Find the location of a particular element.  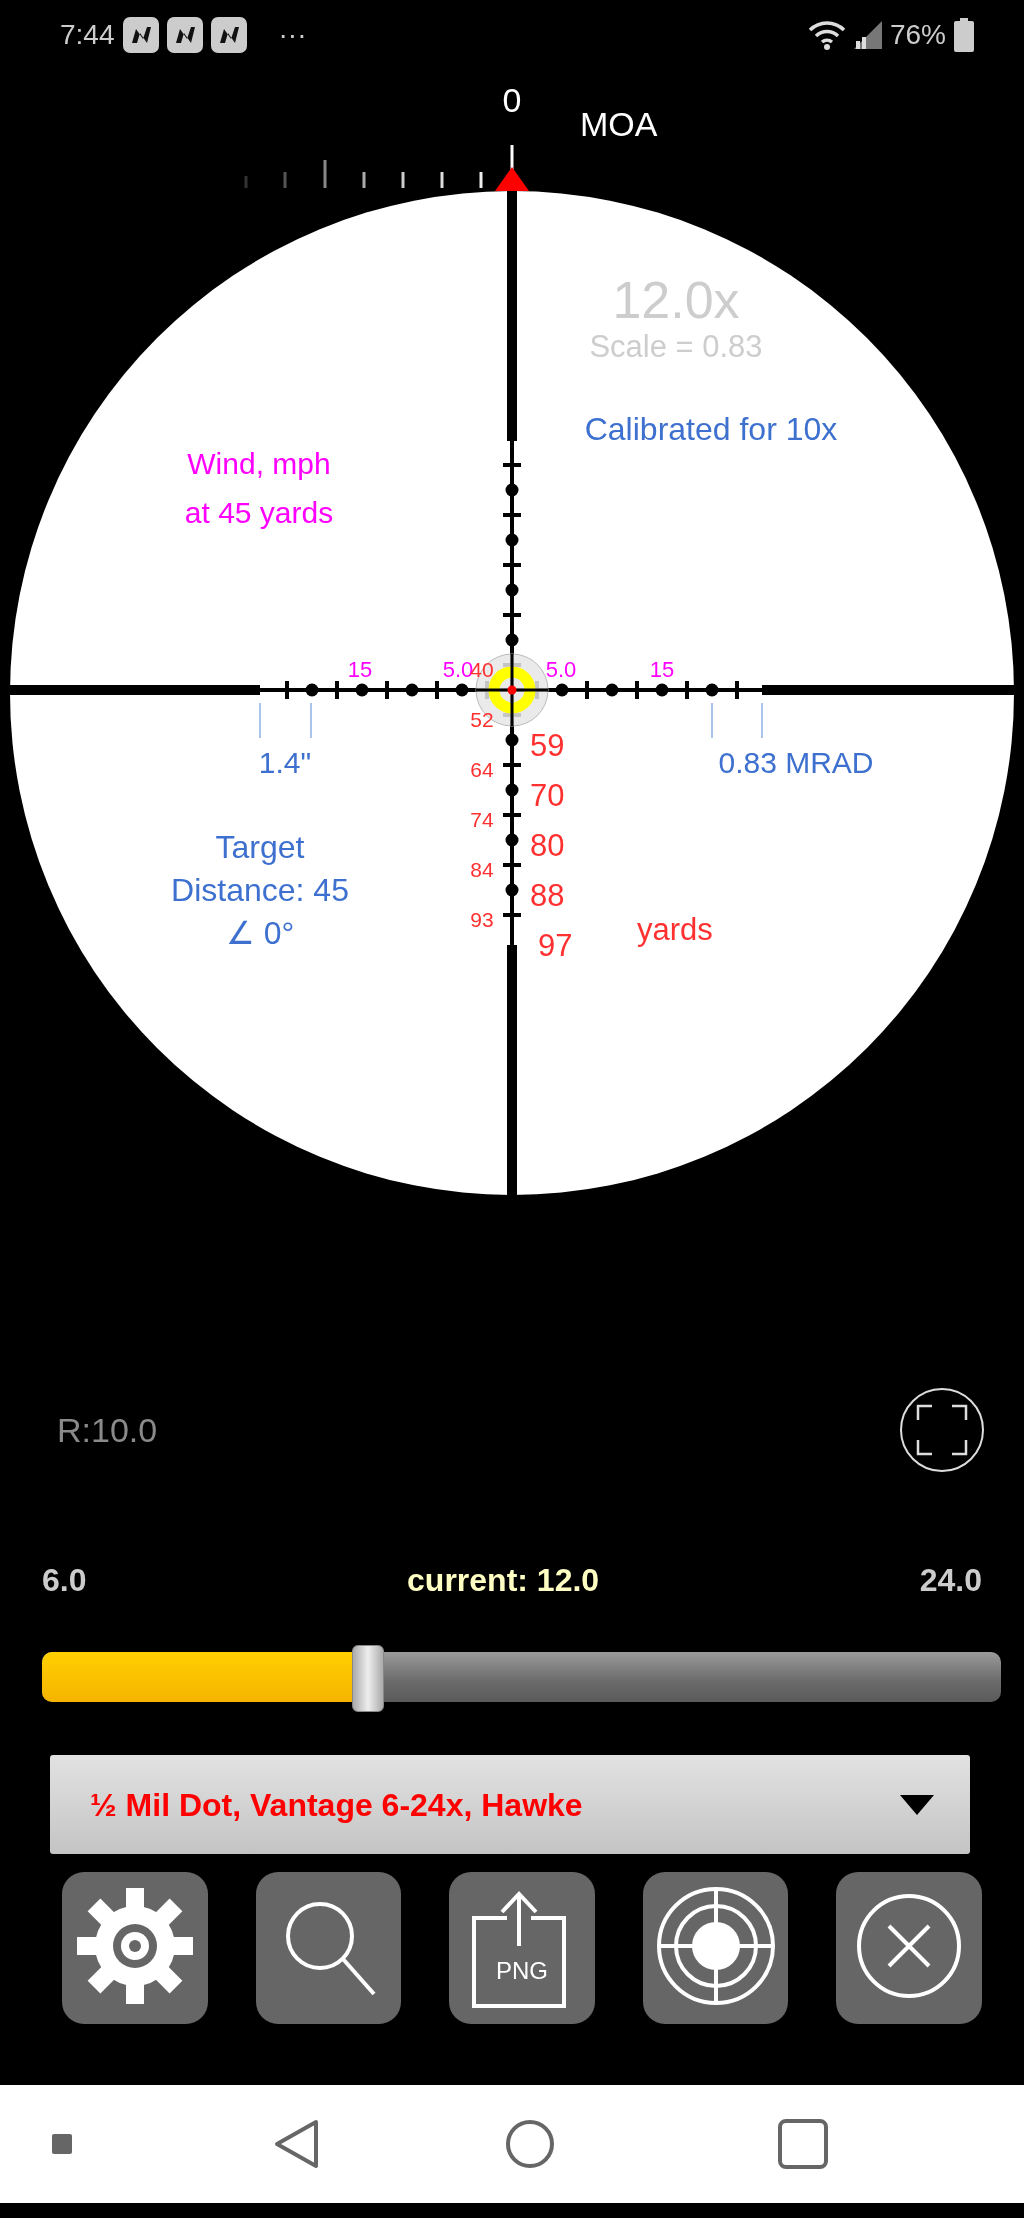

range-mark: 93 is located at coordinates (482, 919).